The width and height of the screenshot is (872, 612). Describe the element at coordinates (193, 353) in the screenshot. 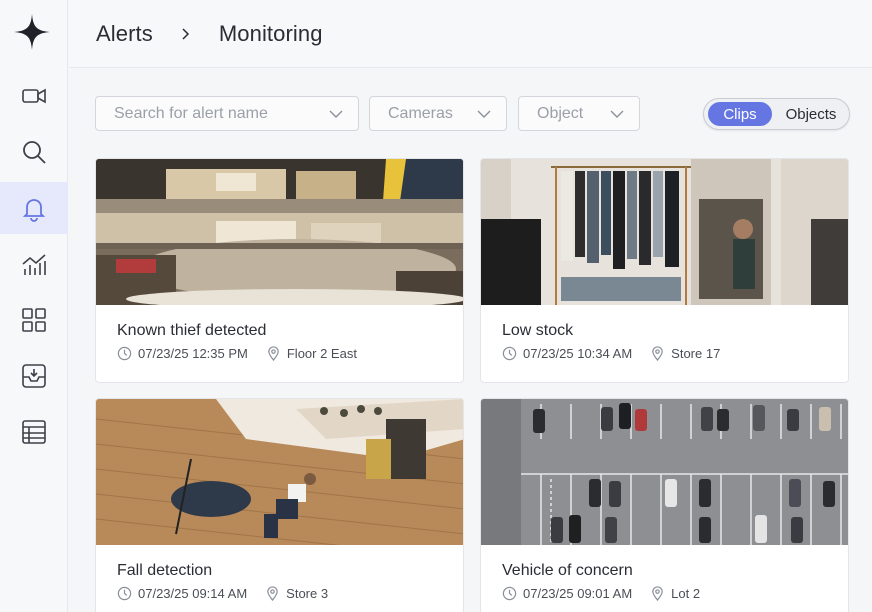

I see `alert-time: 07/23/25 12:35 PM` at that location.